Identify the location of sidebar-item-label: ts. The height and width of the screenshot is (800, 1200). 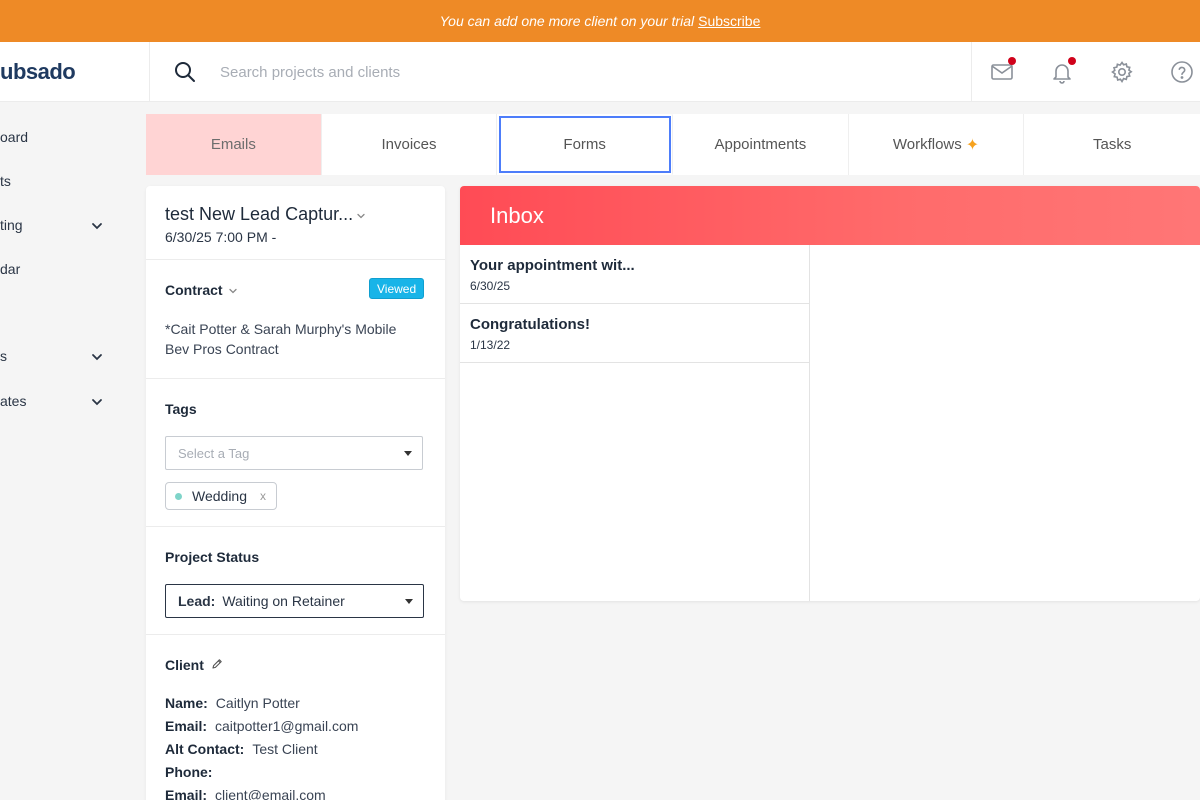
(5, 181).